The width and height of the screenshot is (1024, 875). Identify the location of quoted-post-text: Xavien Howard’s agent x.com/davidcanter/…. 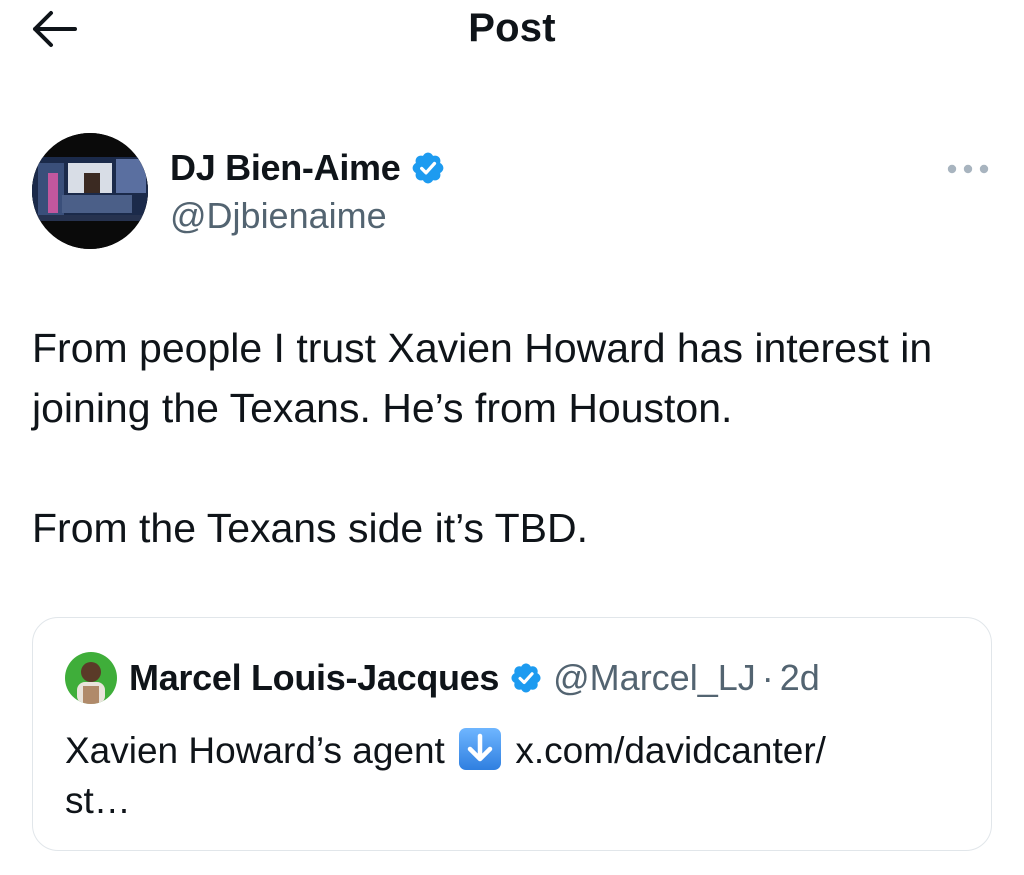
(505, 776).